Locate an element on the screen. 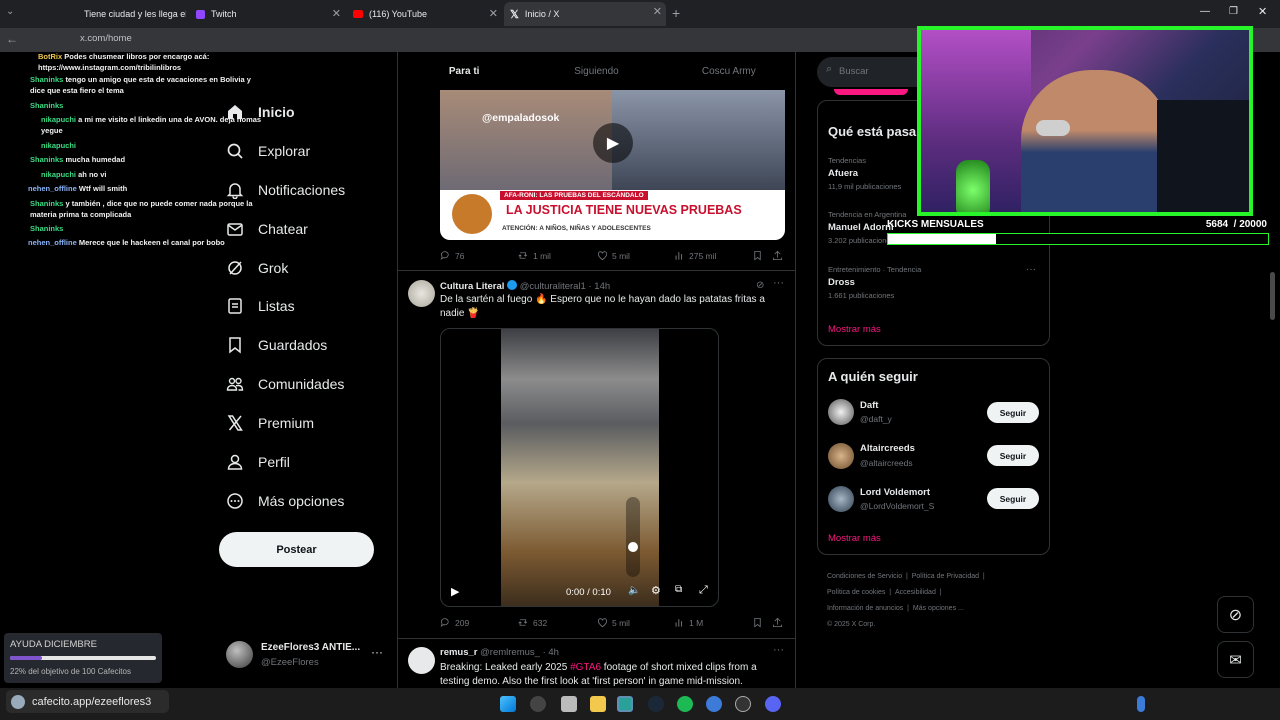  tab-list-chevron-icon: ⌄ is located at coordinates (10, 11).